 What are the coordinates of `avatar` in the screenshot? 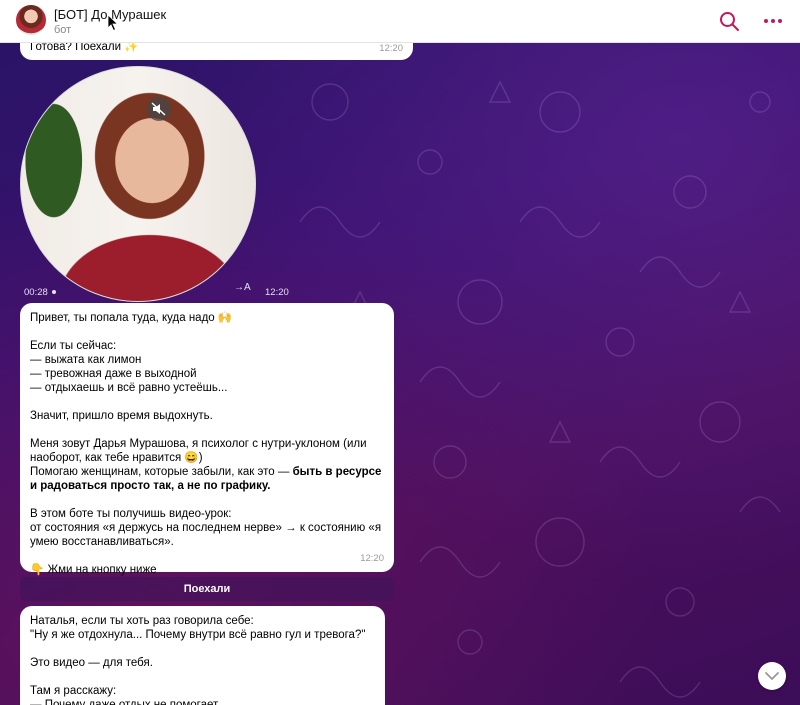 It's located at (31, 20).